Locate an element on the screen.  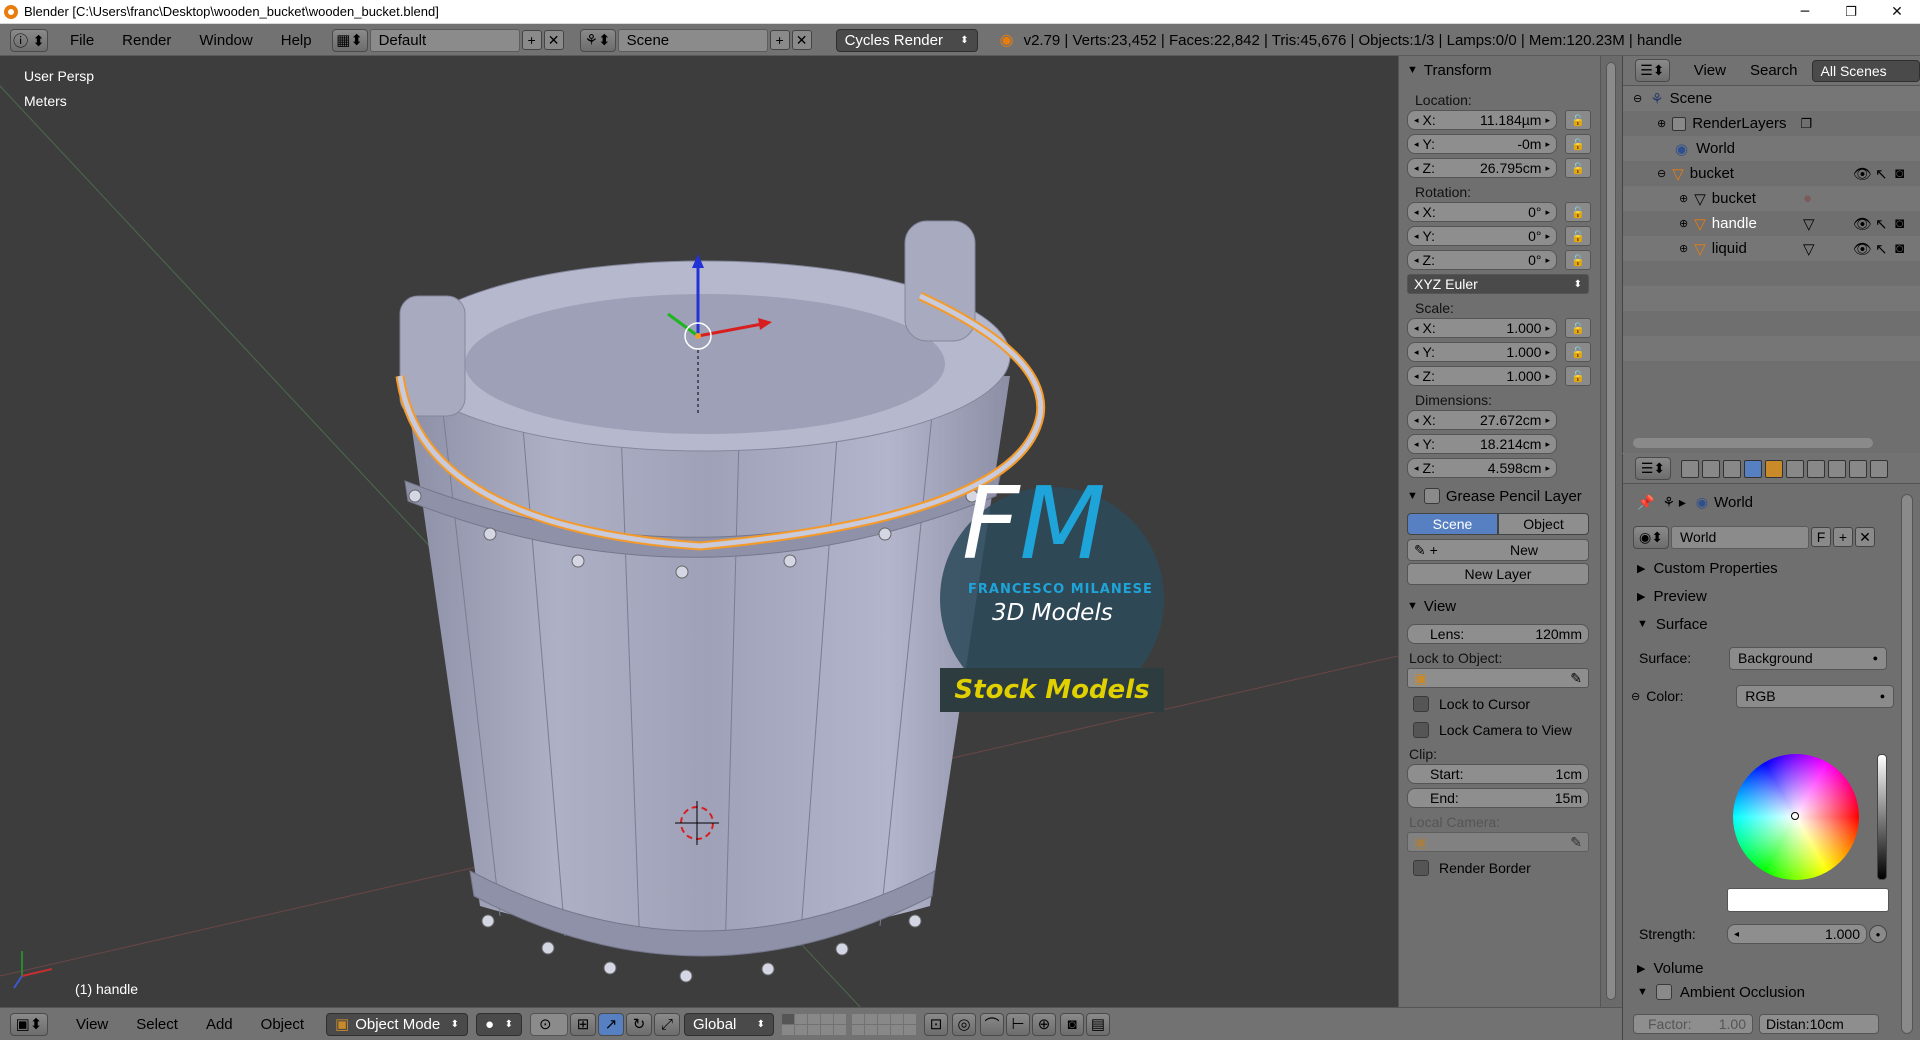
menu-render: Render is located at coordinates (146, 40).